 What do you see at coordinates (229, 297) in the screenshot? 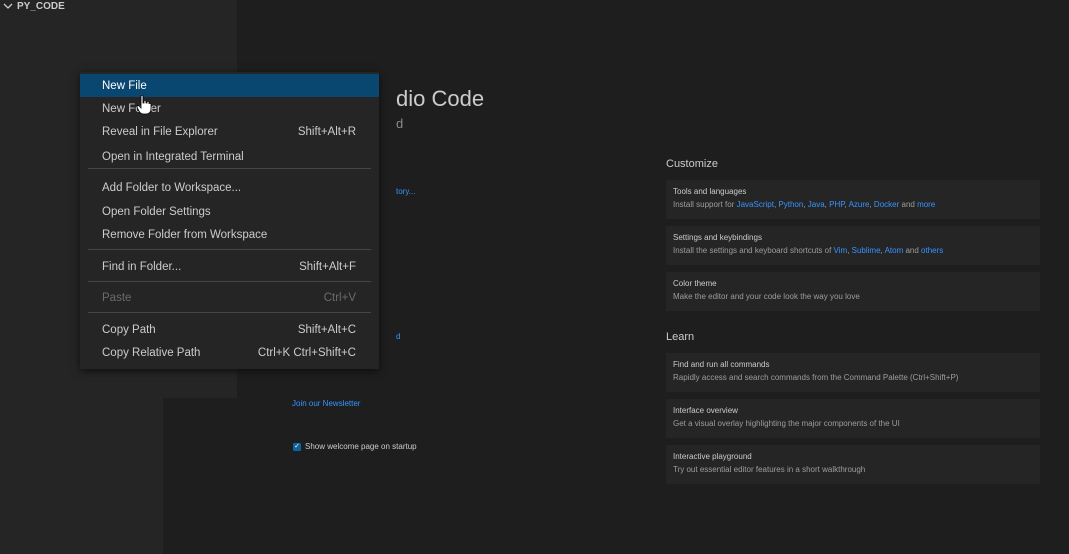
I see `menu-item-paste: Paste Ctrl+V` at bounding box center [229, 297].